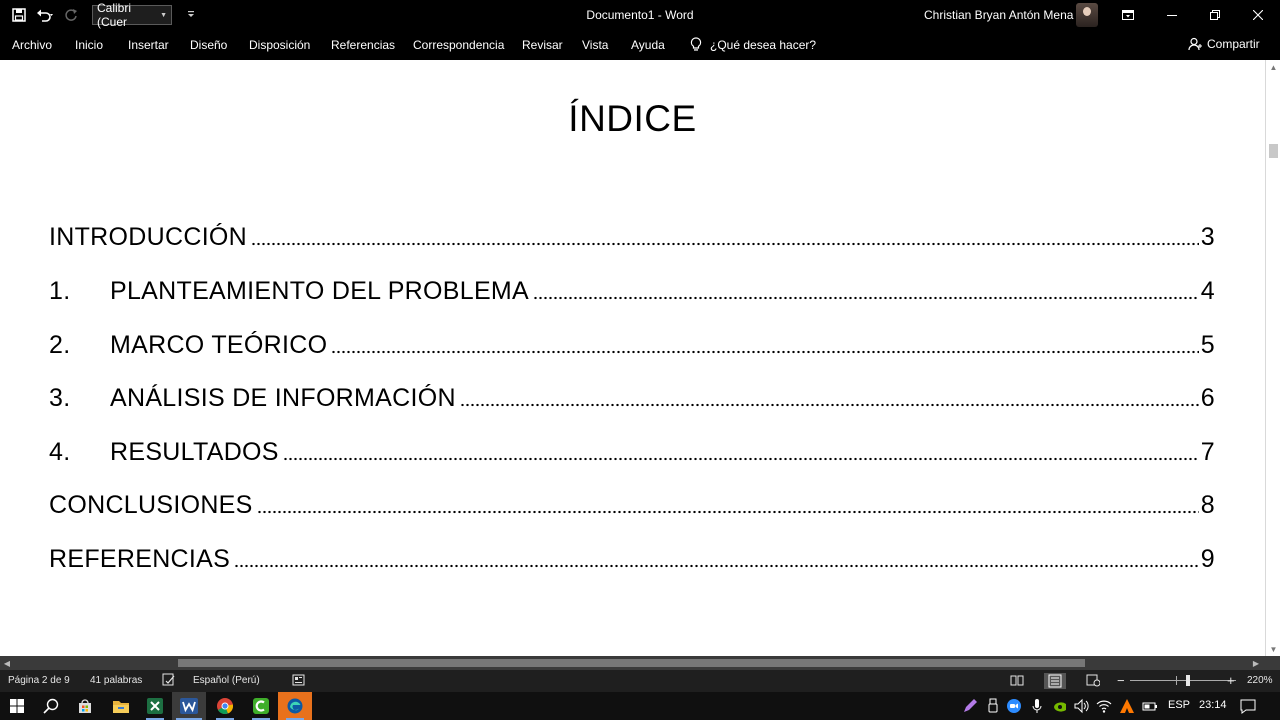 The width and height of the screenshot is (1280, 720). What do you see at coordinates (1060, 706) in the screenshot?
I see `nvidia-icon` at bounding box center [1060, 706].